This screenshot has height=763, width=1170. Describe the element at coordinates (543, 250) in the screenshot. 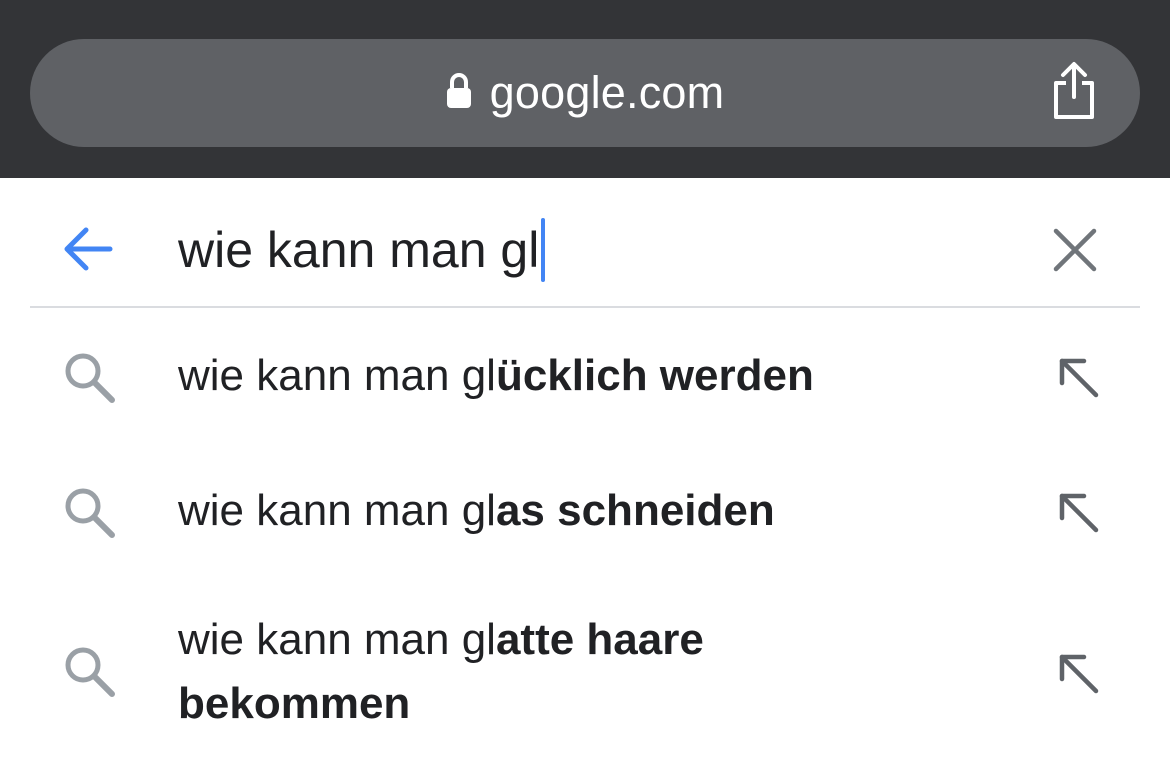

I see `text-caret` at that location.